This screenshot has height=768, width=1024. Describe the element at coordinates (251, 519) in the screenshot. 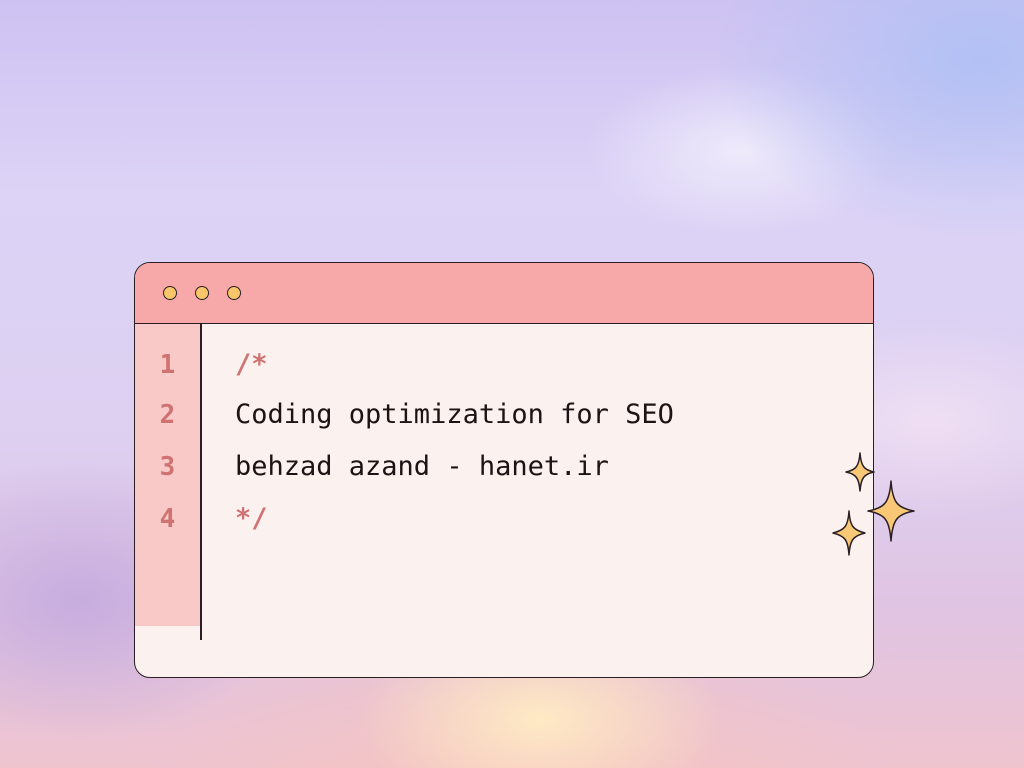

I see `code-line-comment-close: */` at that location.